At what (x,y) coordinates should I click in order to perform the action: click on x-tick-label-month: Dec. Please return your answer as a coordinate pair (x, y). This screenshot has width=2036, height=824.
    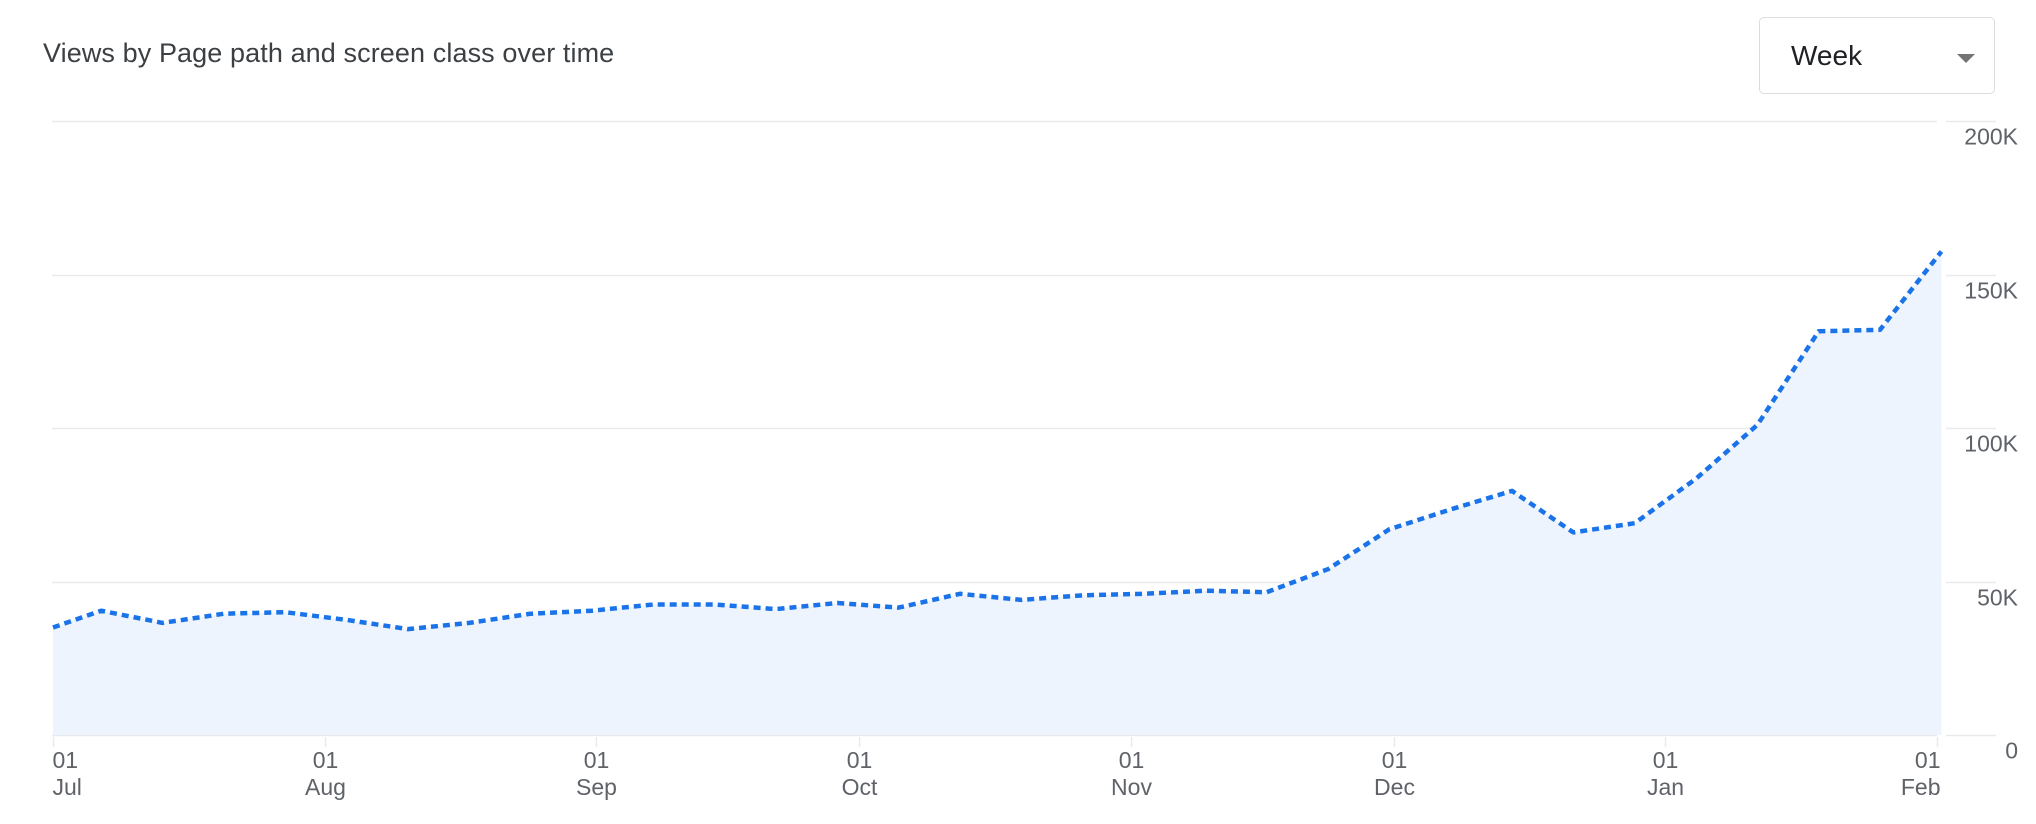
    Looking at the image, I should click on (1394, 787).